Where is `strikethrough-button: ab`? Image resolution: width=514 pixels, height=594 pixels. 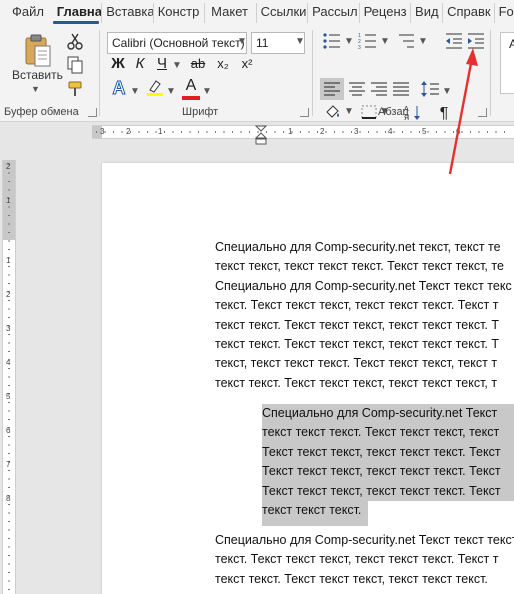
strikethrough-button: ab is located at coordinates (198, 64).